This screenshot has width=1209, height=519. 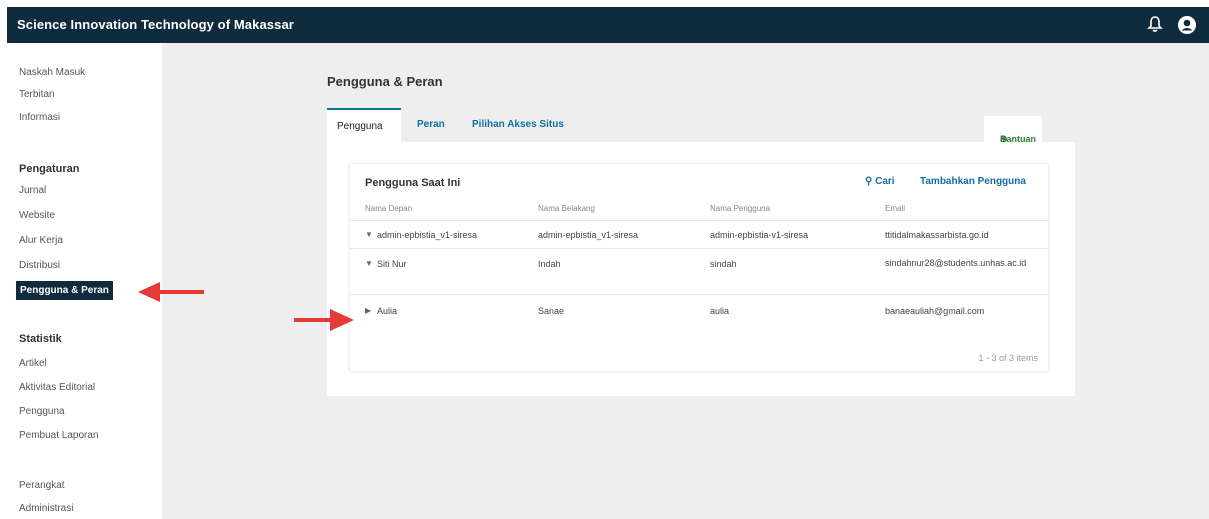 I want to click on annotation-arrow-left-icon, so click(x=171, y=292).